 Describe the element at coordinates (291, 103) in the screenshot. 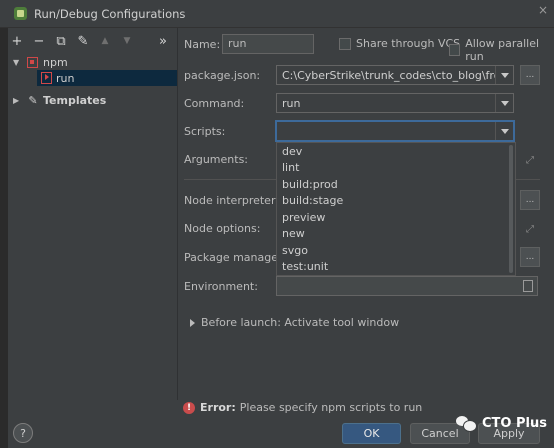

I see `command-value: run` at that location.